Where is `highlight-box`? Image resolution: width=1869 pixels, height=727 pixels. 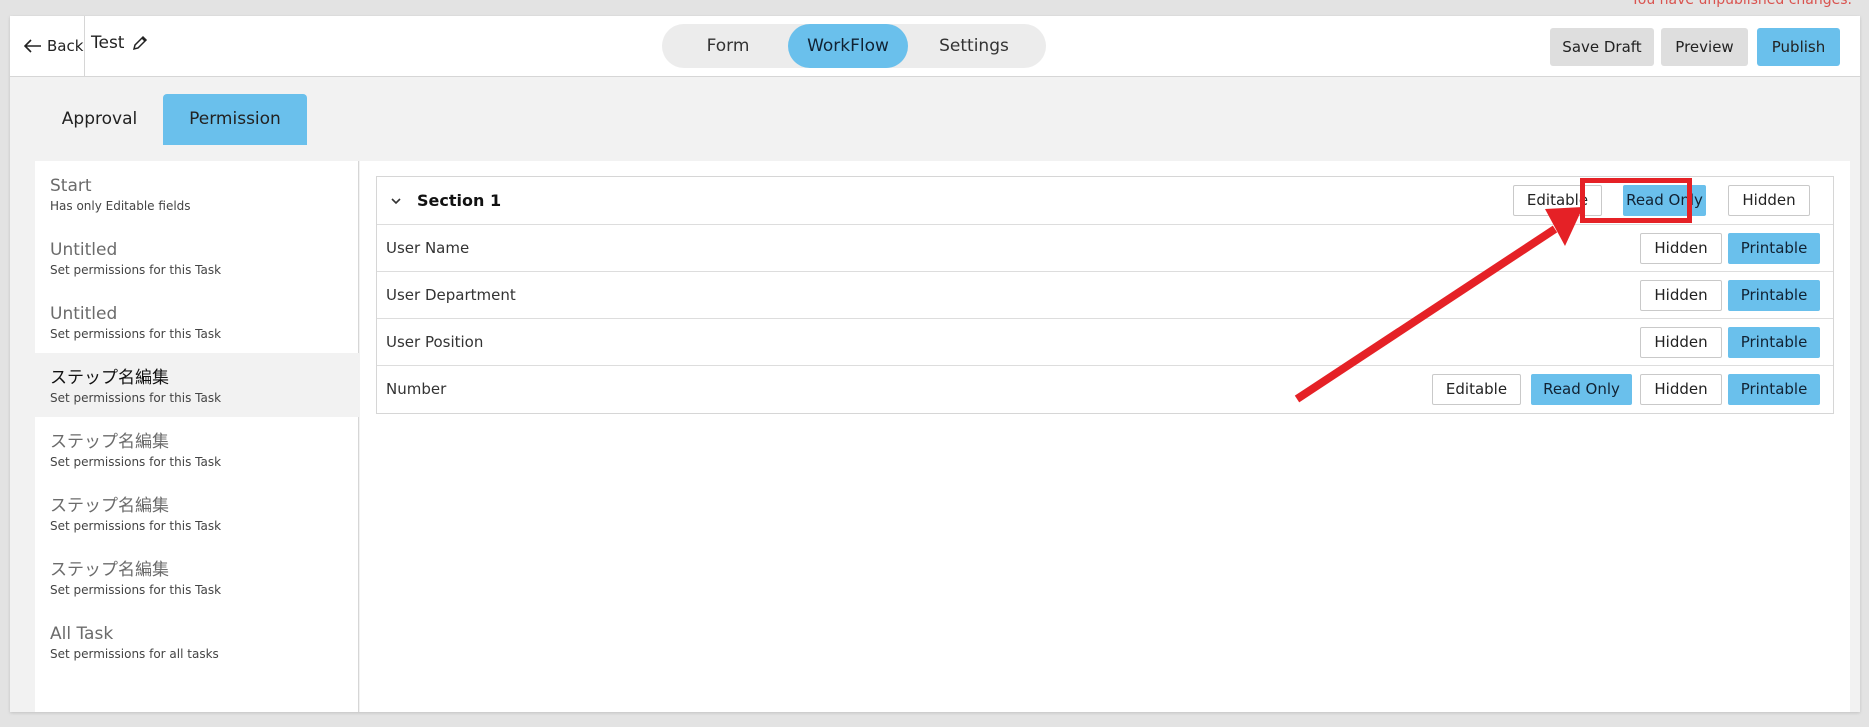 highlight-box is located at coordinates (1636, 200).